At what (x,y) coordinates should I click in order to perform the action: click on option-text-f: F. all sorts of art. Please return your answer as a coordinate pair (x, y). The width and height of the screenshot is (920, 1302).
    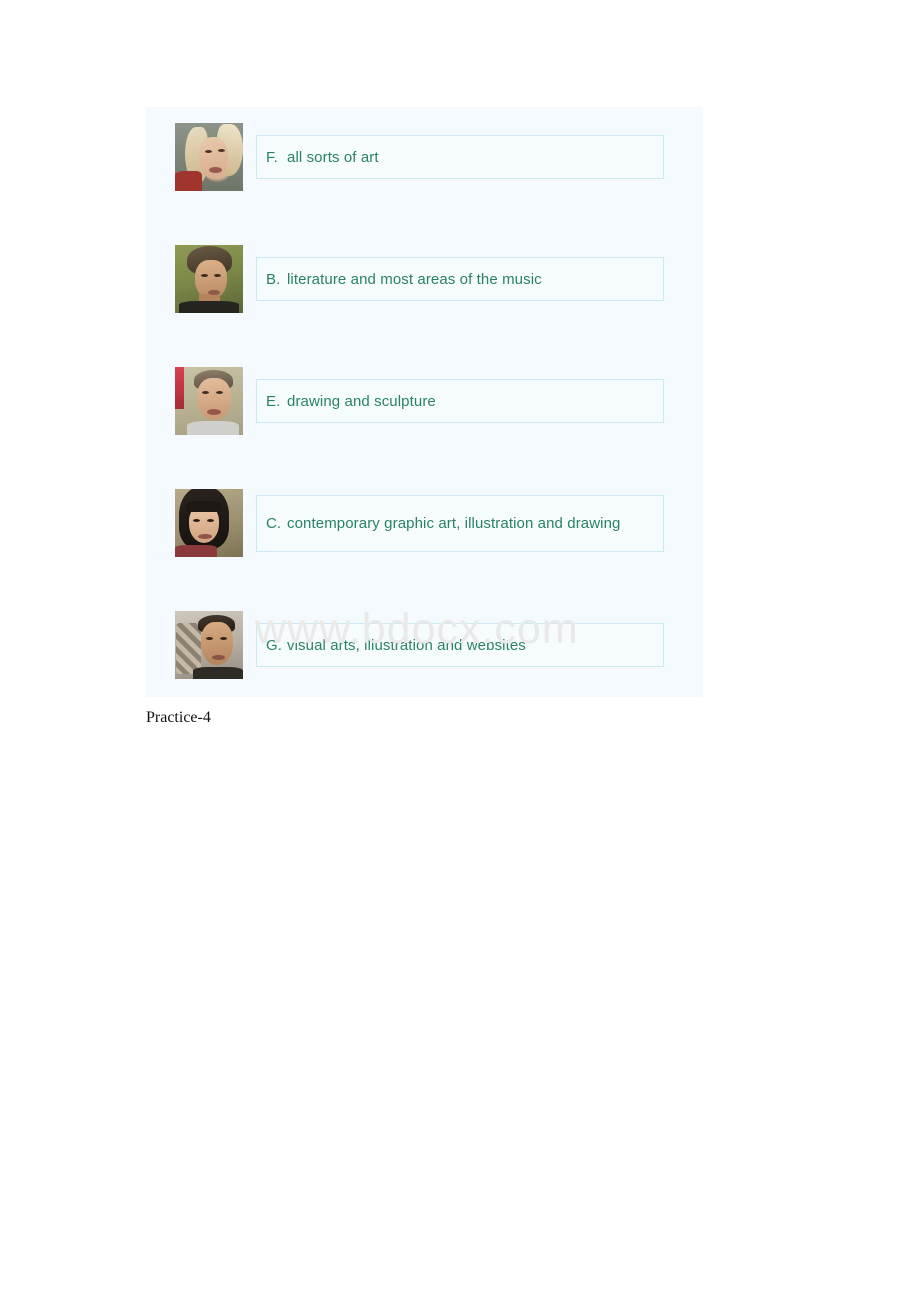
    Looking at the image, I should click on (460, 157).